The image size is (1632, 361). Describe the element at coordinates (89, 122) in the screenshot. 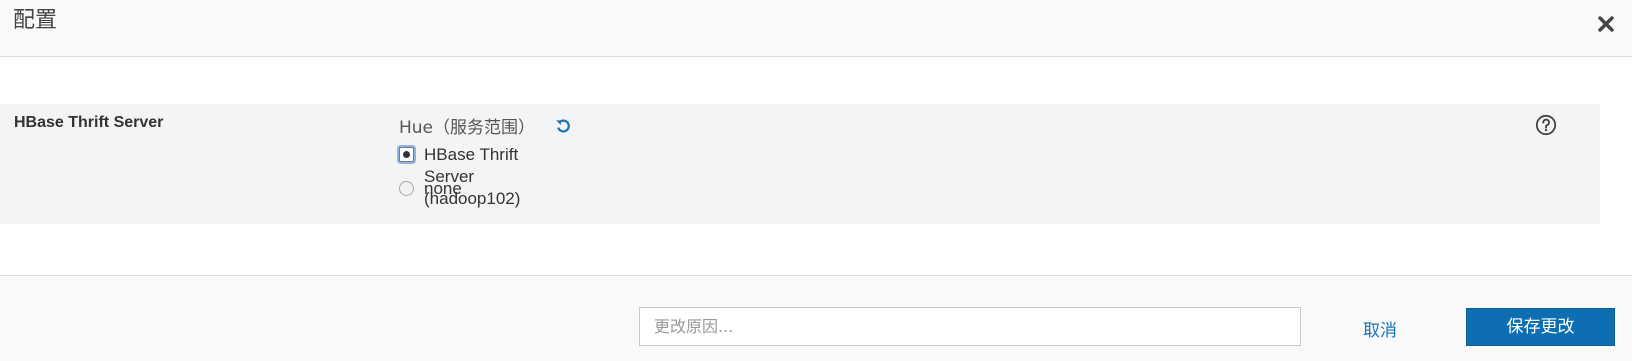

I see `config-label: HBase Thrift Server` at that location.